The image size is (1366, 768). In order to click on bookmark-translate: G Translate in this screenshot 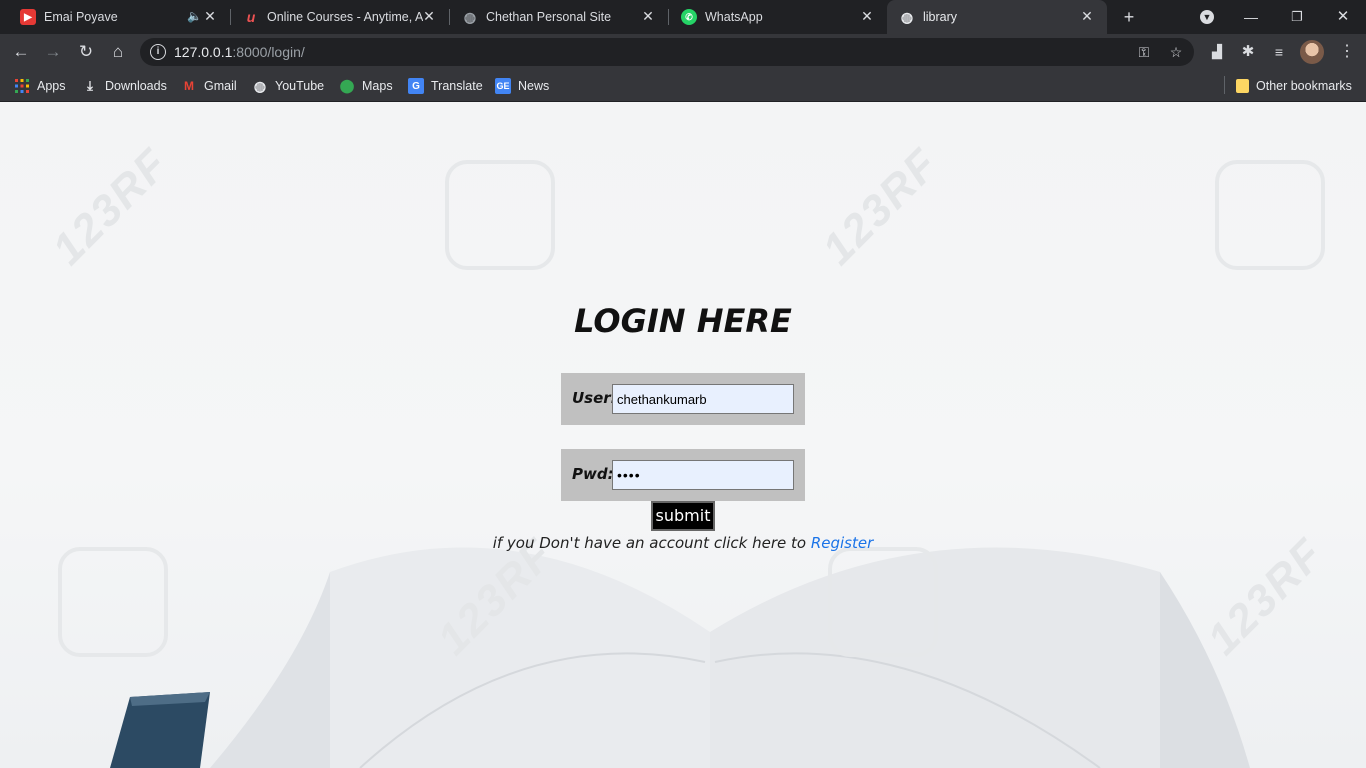, I will do `click(445, 86)`.